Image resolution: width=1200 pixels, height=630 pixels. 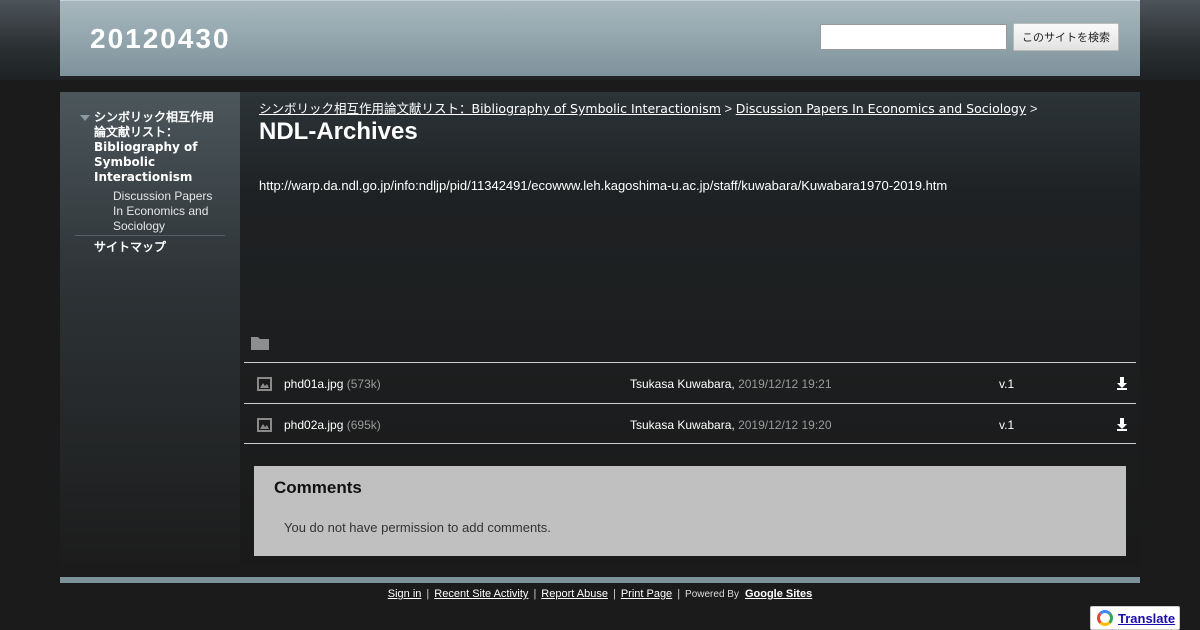 What do you see at coordinates (405, 594) in the screenshot?
I see `sign-in-link: Sign in` at bounding box center [405, 594].